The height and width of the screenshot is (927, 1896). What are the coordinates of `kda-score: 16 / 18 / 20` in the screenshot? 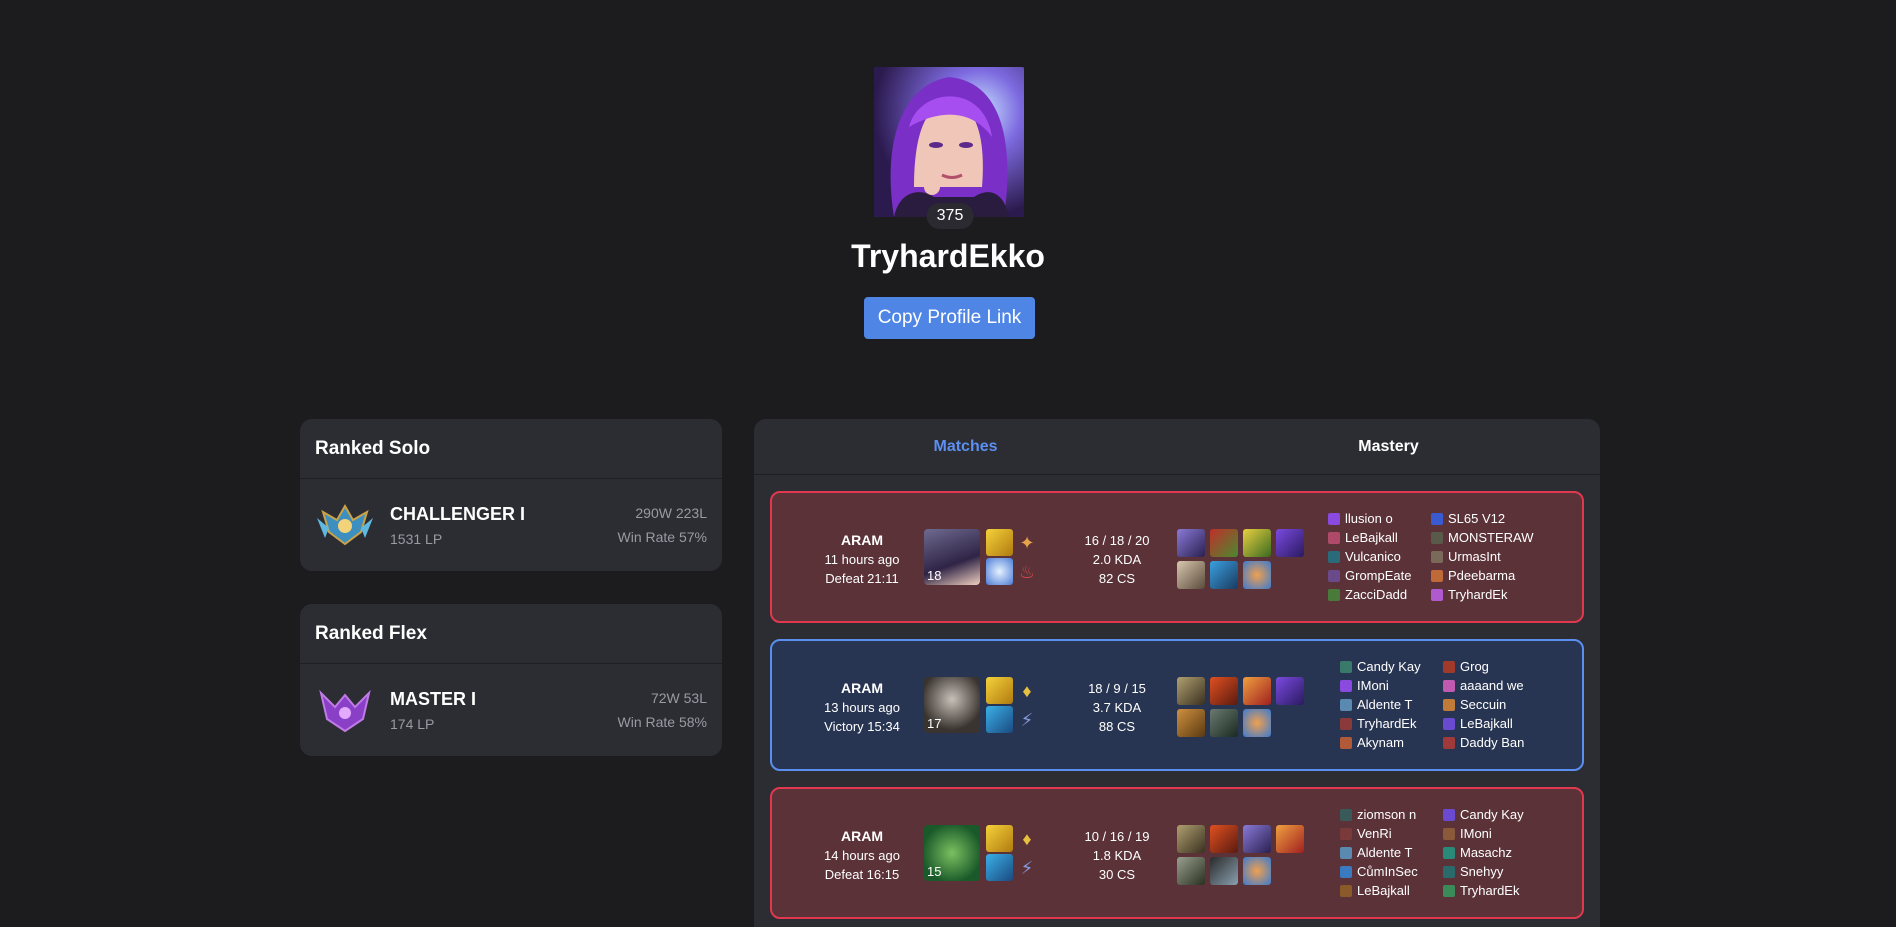 It's located at (1117, 540).